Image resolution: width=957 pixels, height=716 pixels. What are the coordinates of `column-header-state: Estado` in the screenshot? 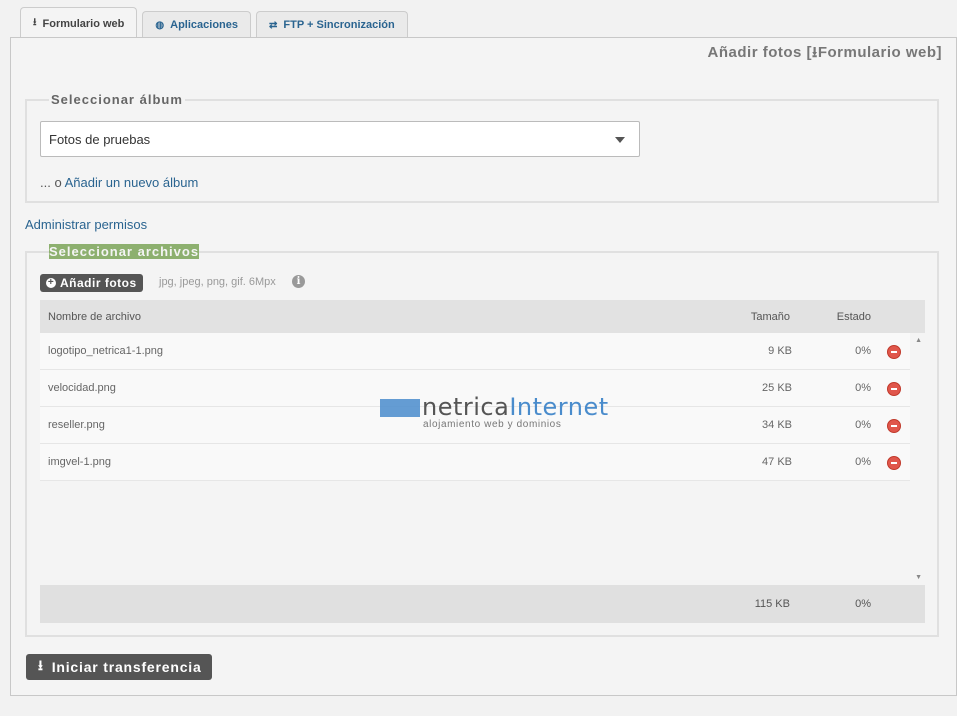 It's located at (853, 316).